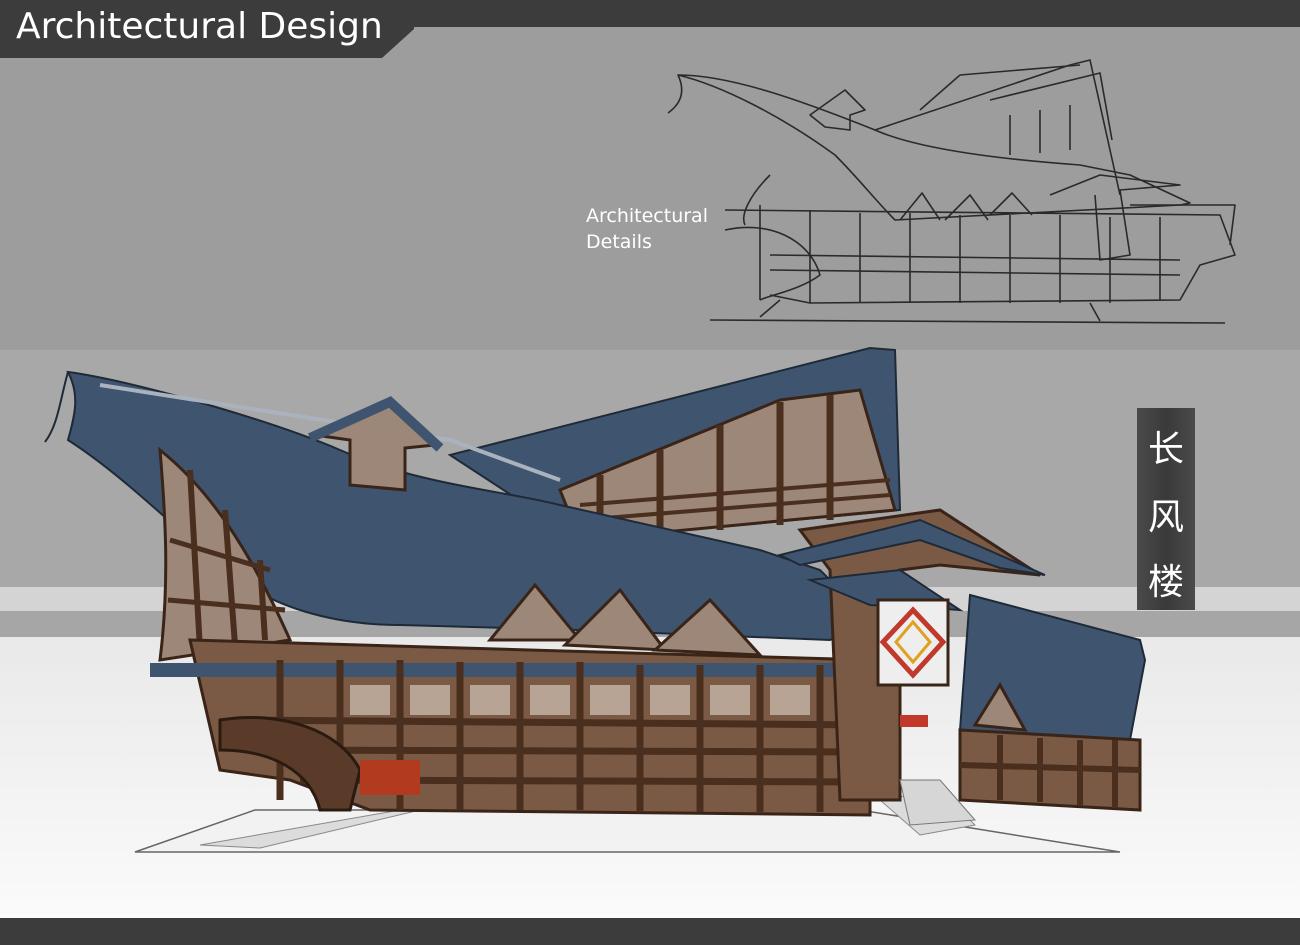 The image size is (1300, 945). What do you see at coordinates (1165, 517) in the screenshot?
I see `building-name-char-2: 风` at bounding box center [1165, 517].